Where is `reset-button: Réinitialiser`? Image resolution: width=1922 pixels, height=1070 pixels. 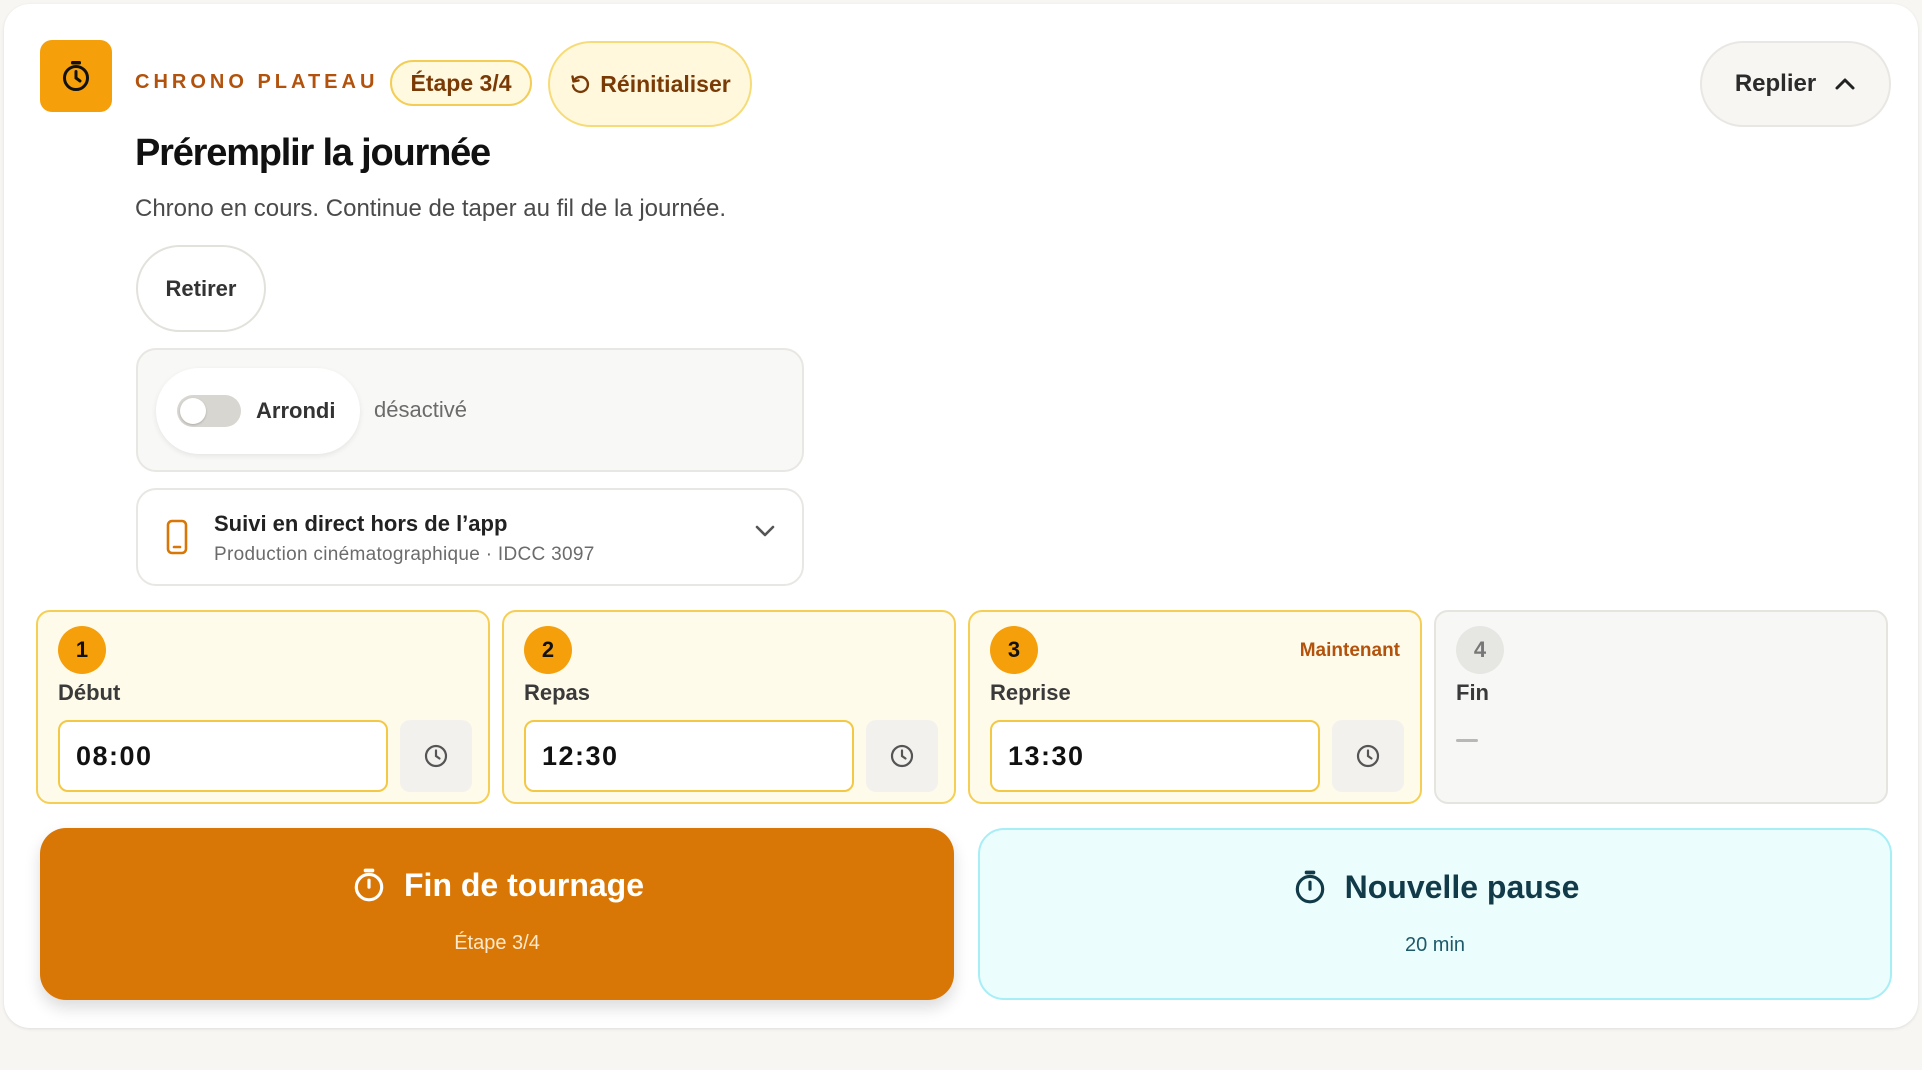
reset-button: Réinitialiser is located at coordinates (650, 84).